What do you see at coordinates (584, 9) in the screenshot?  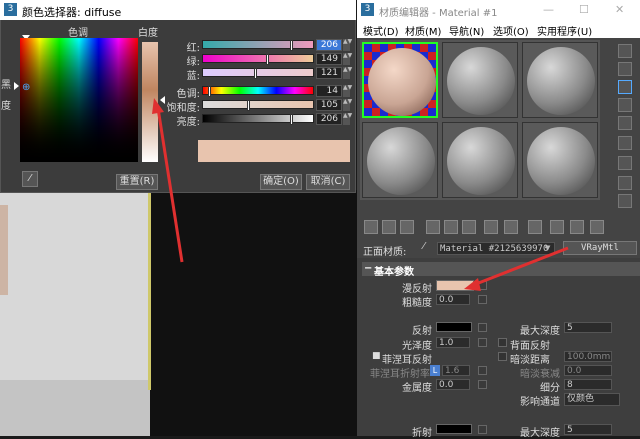 I see `maximize-icon: ☐` at bounding box center [584, 9].